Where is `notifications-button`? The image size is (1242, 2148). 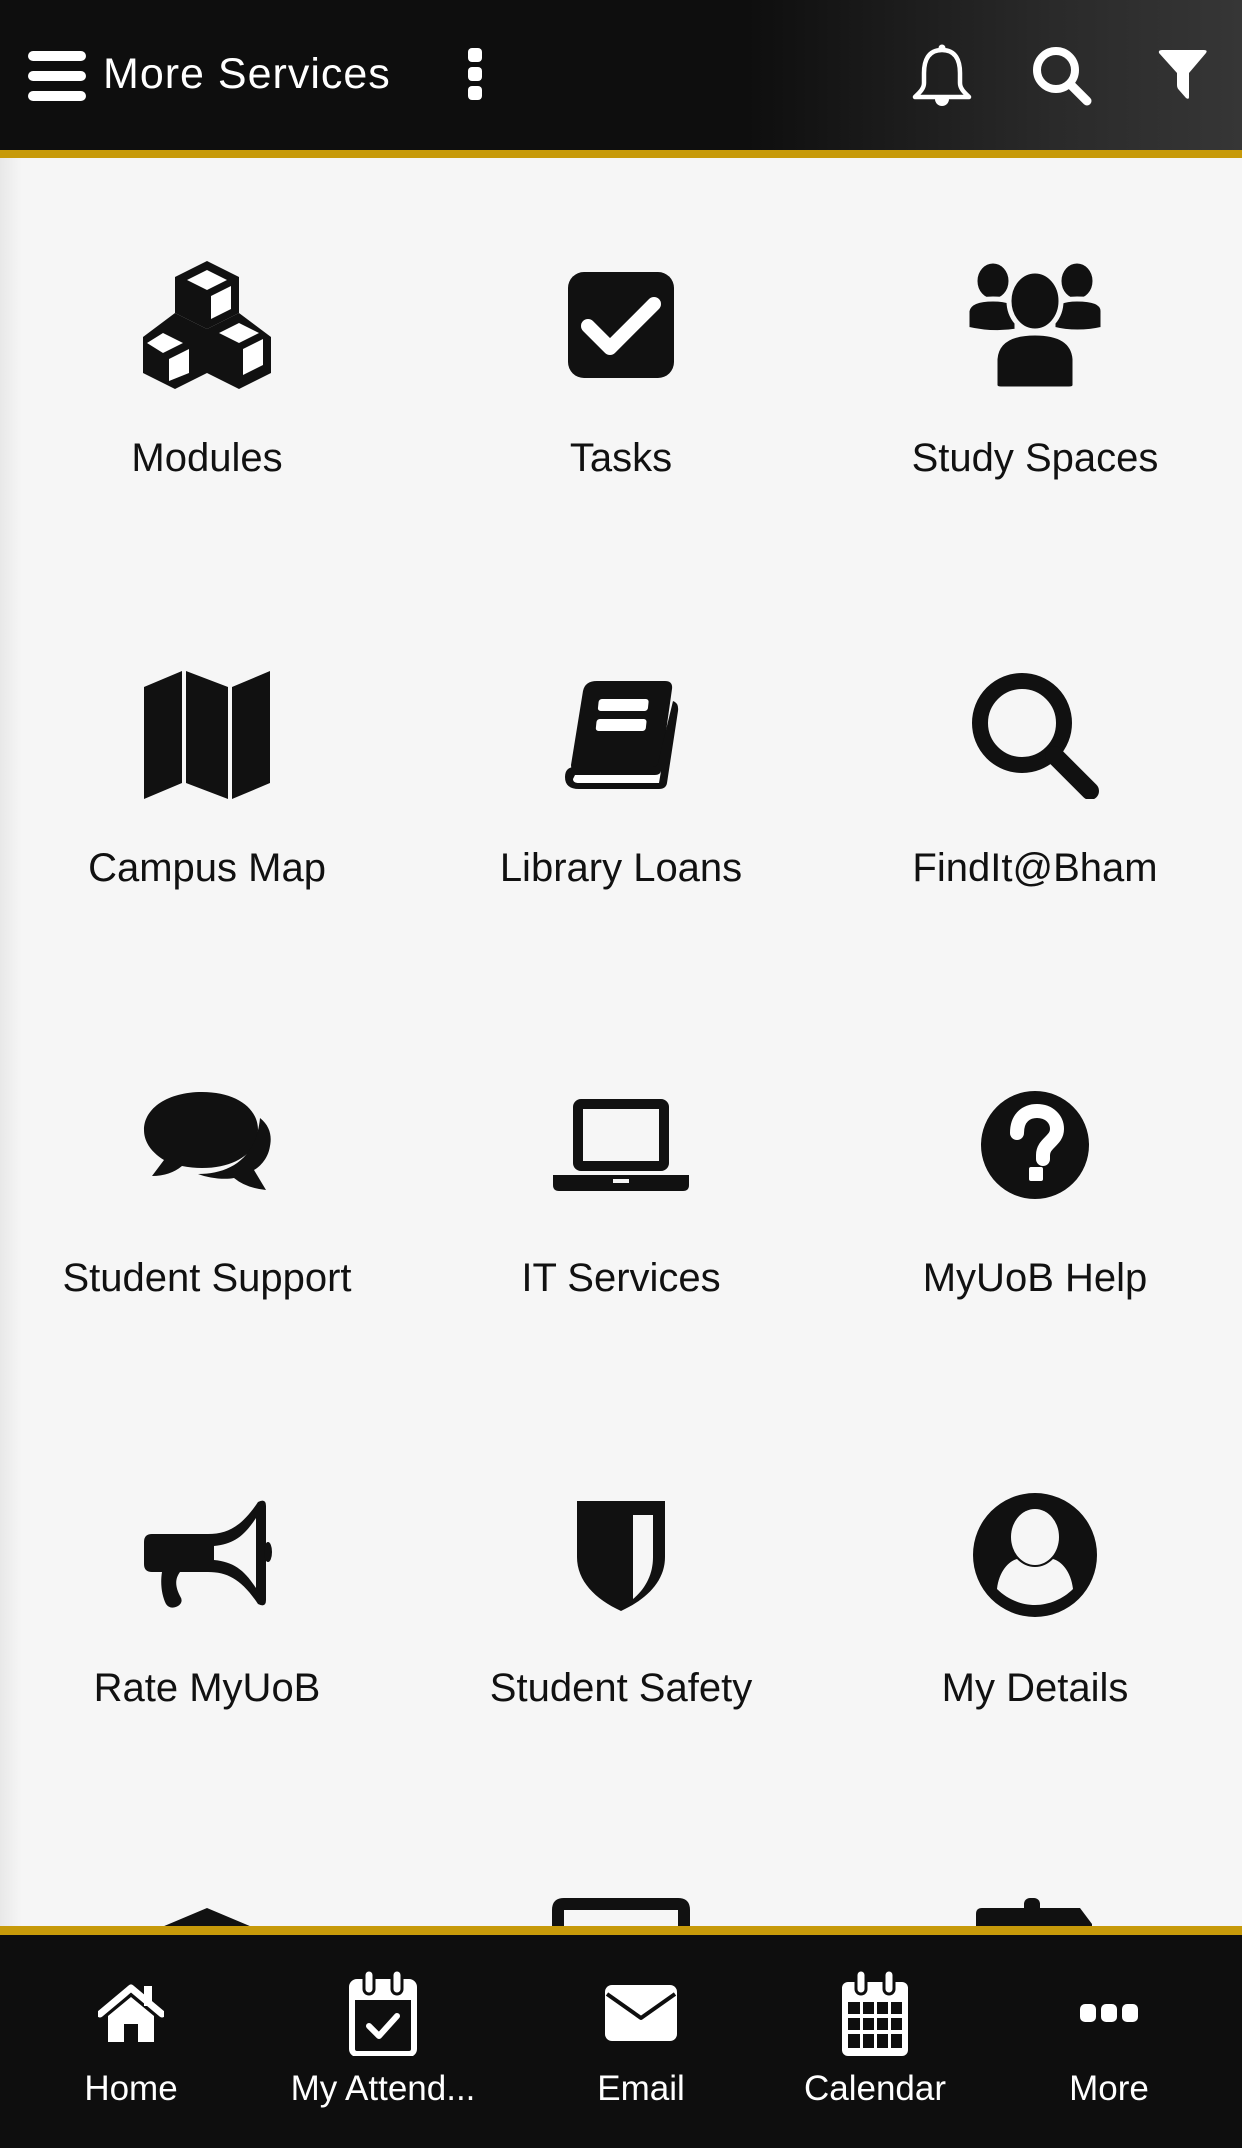
notifications-button is located at coordinates (942, 75).